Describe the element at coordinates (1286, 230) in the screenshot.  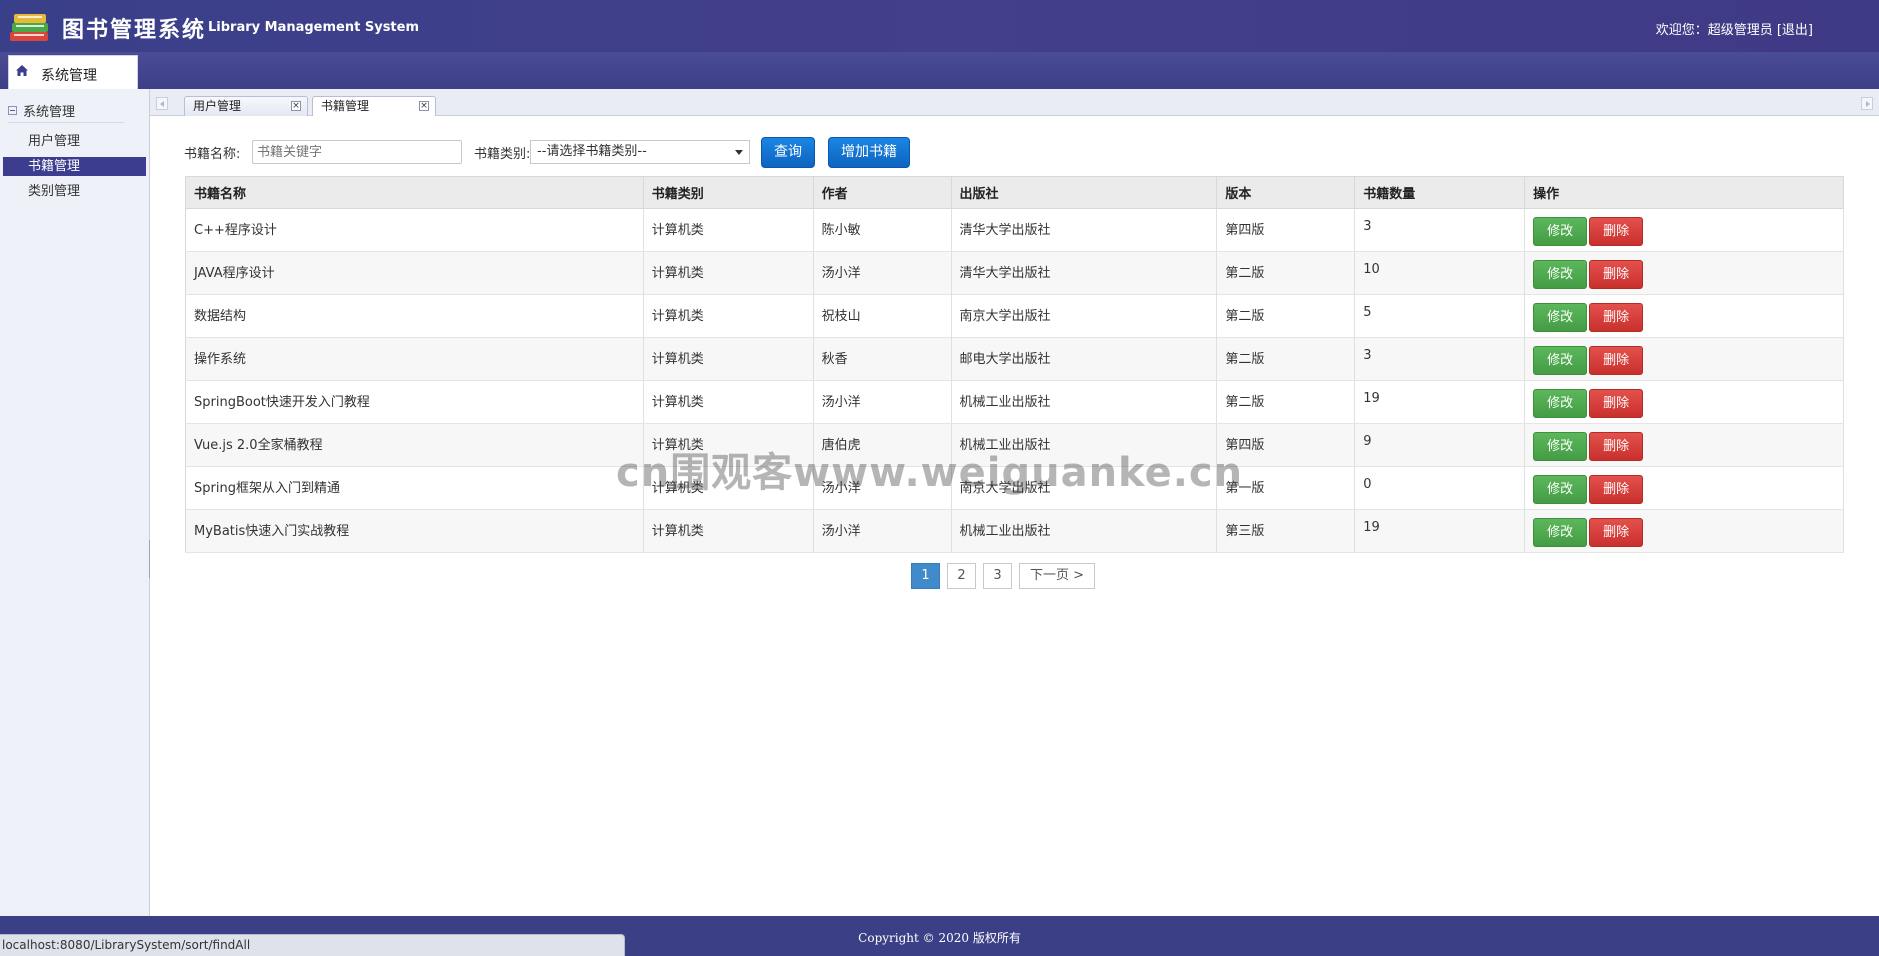
I see `cell-edition: 第四版` at that location.